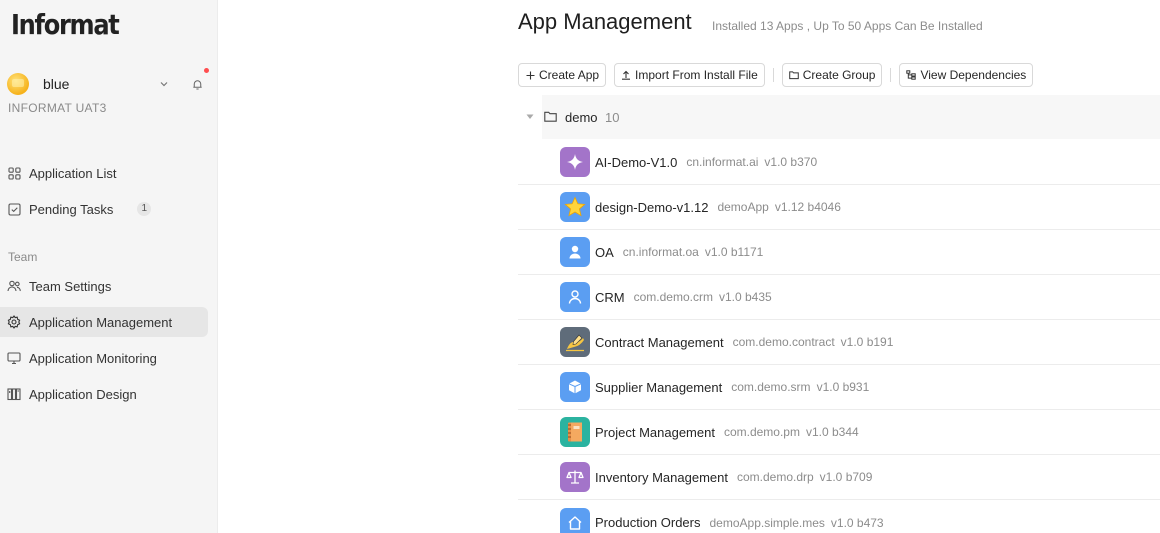 The height and width of the screenshot is (533, 1160). Describe the element at coordinates (851, 117) in the screenshot. I see `group-header-background` at that location.